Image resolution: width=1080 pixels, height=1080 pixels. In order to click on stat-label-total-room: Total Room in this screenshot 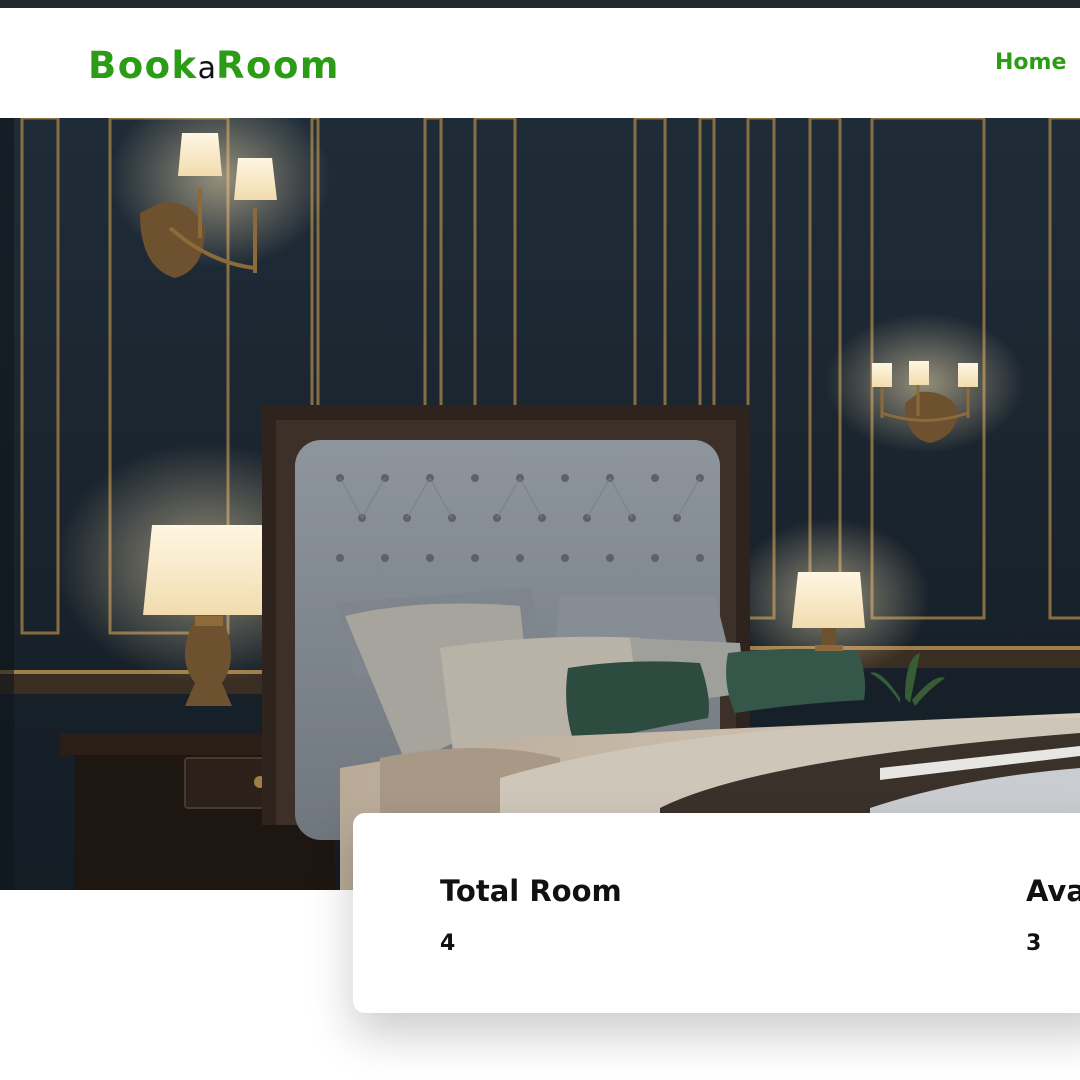, I will do `click(531, 891)`.